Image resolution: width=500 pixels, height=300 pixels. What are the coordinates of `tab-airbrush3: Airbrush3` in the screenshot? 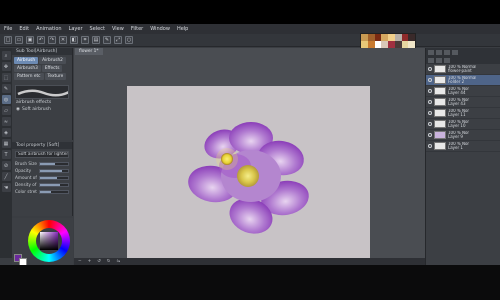 It's located at (27, 68).